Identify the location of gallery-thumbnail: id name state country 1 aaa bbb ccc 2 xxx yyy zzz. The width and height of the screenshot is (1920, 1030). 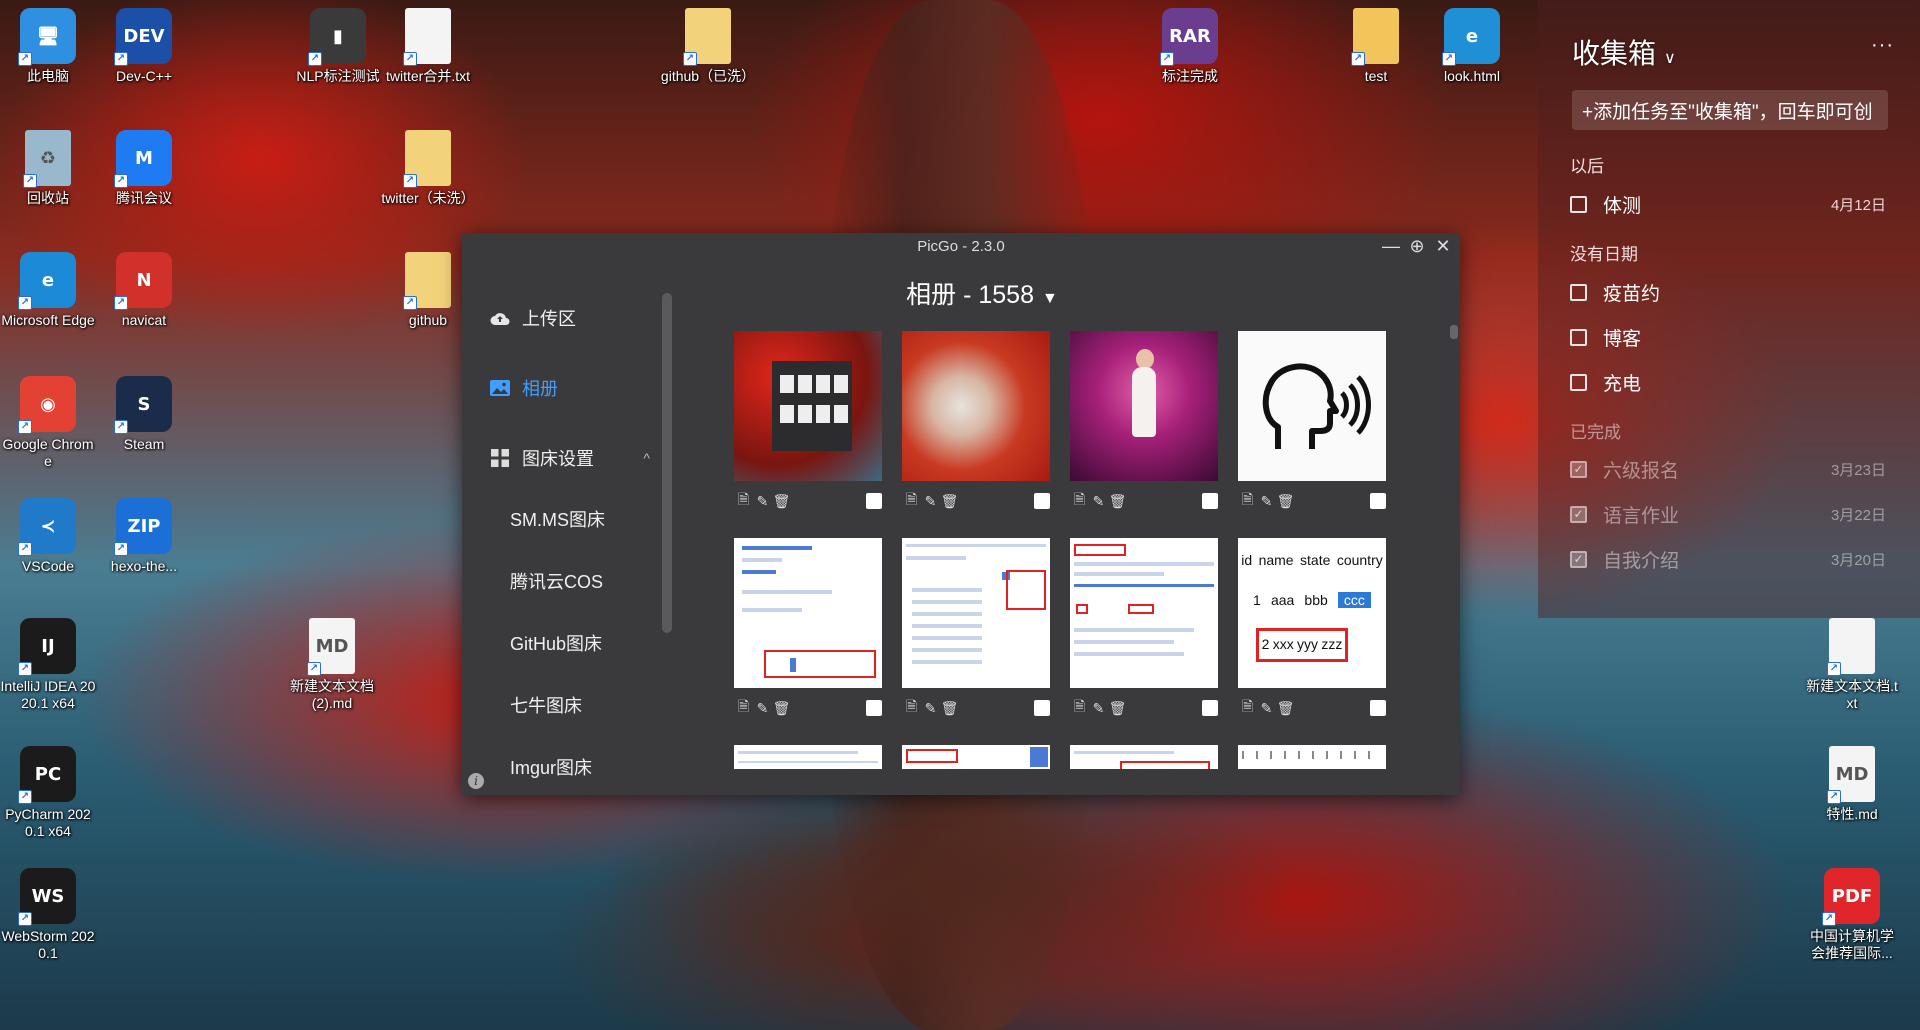
(1312, 613).